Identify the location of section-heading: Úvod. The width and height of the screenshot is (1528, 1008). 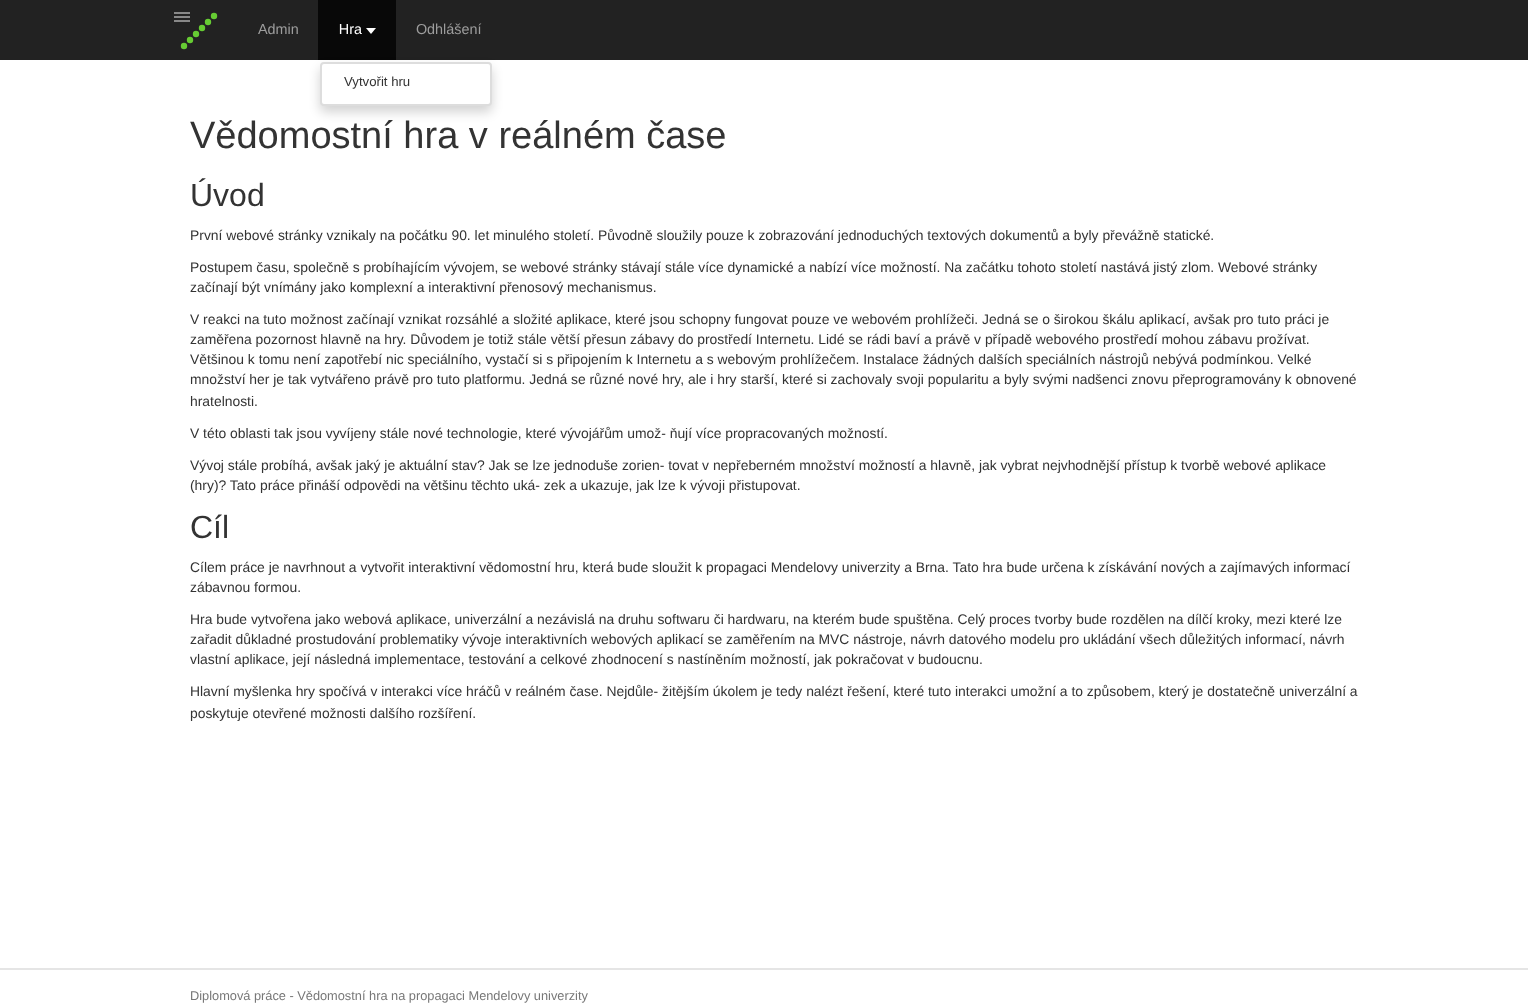
(228, 196).